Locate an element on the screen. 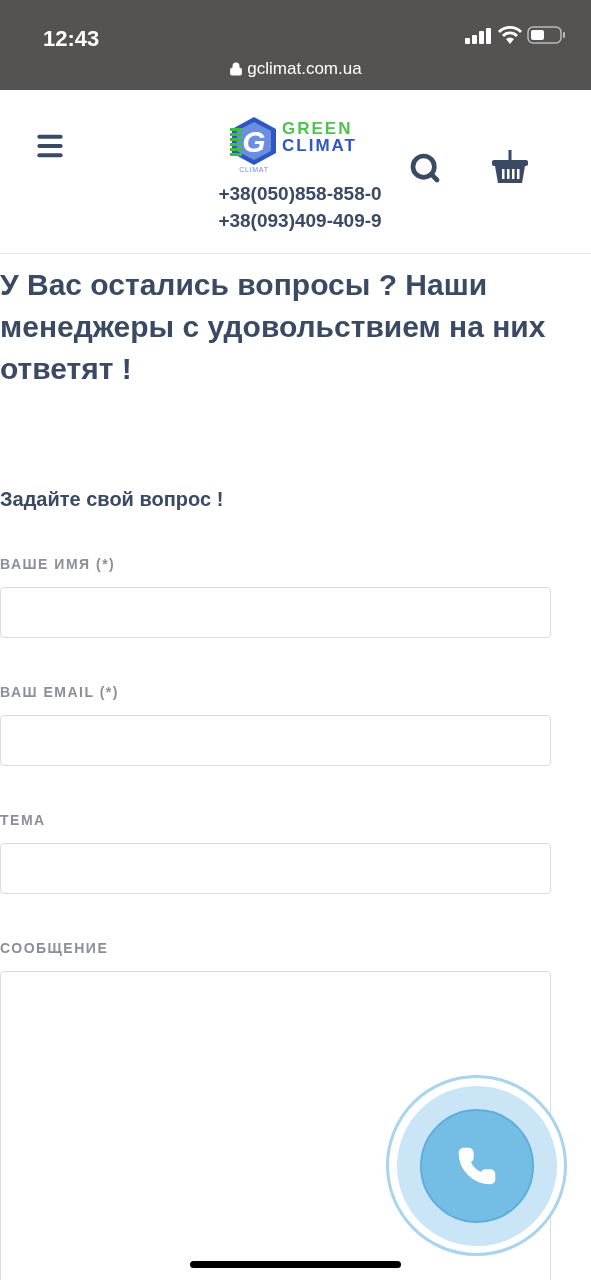 The height and width of the screenshot is (1280, 591). search-button is located at coordinates (425, 168).